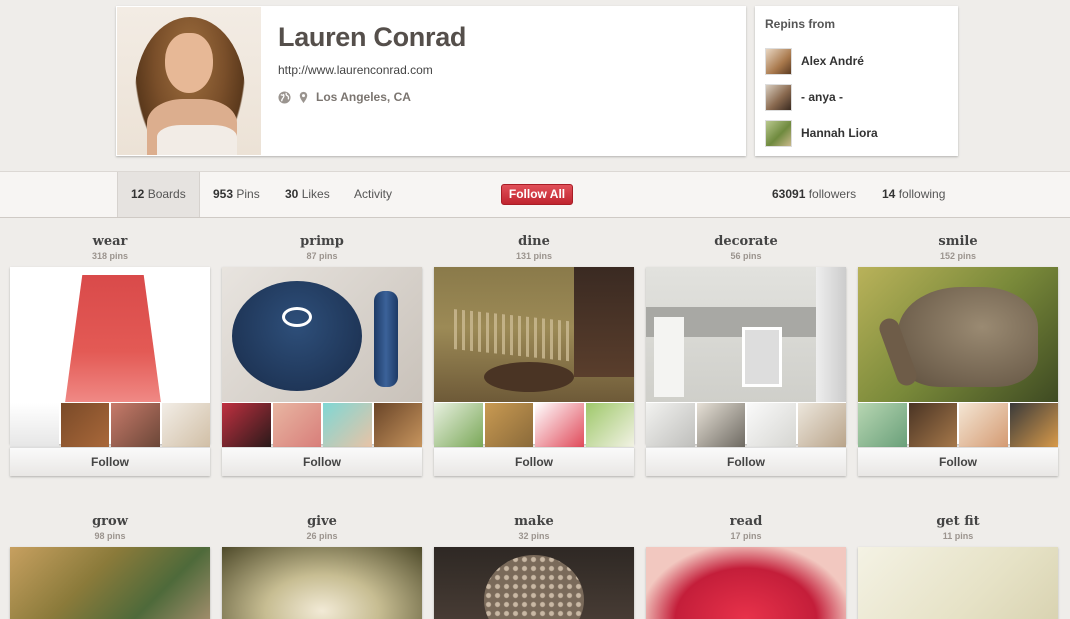 The height and width of the screenshot is (619, 1070). What do you see at coordinates (110, 536) in the screenshot?
I see `board-pin-count: 98 pins` at bounding box center [110, 536].